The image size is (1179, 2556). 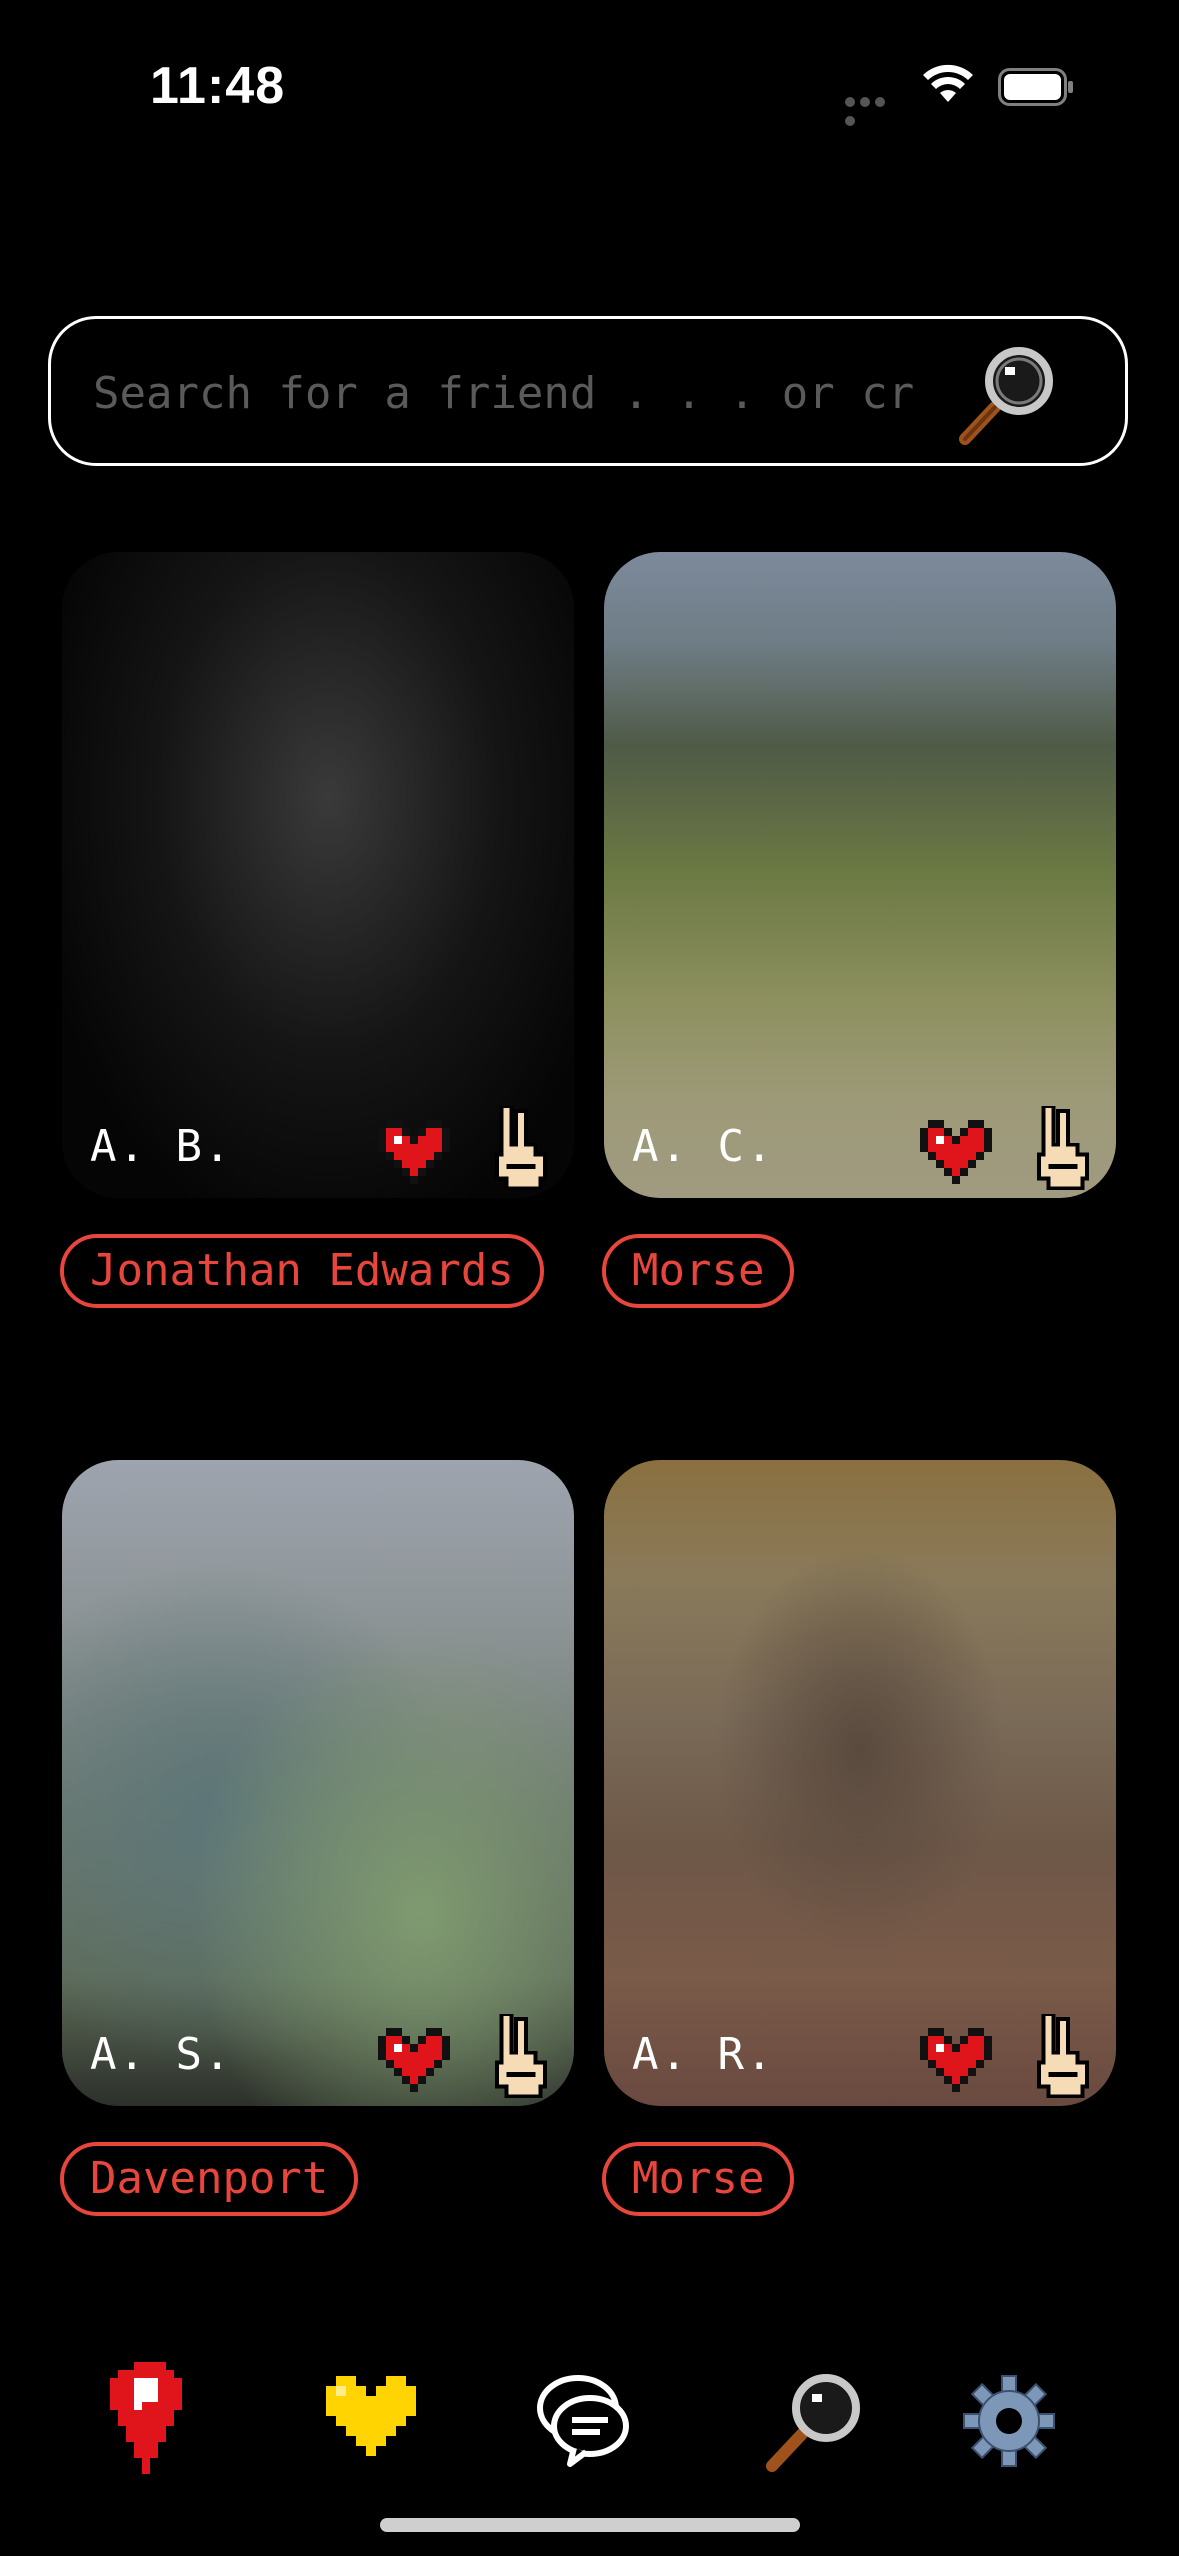 I want to click on battery-icon, so click(x=1035, y=87).